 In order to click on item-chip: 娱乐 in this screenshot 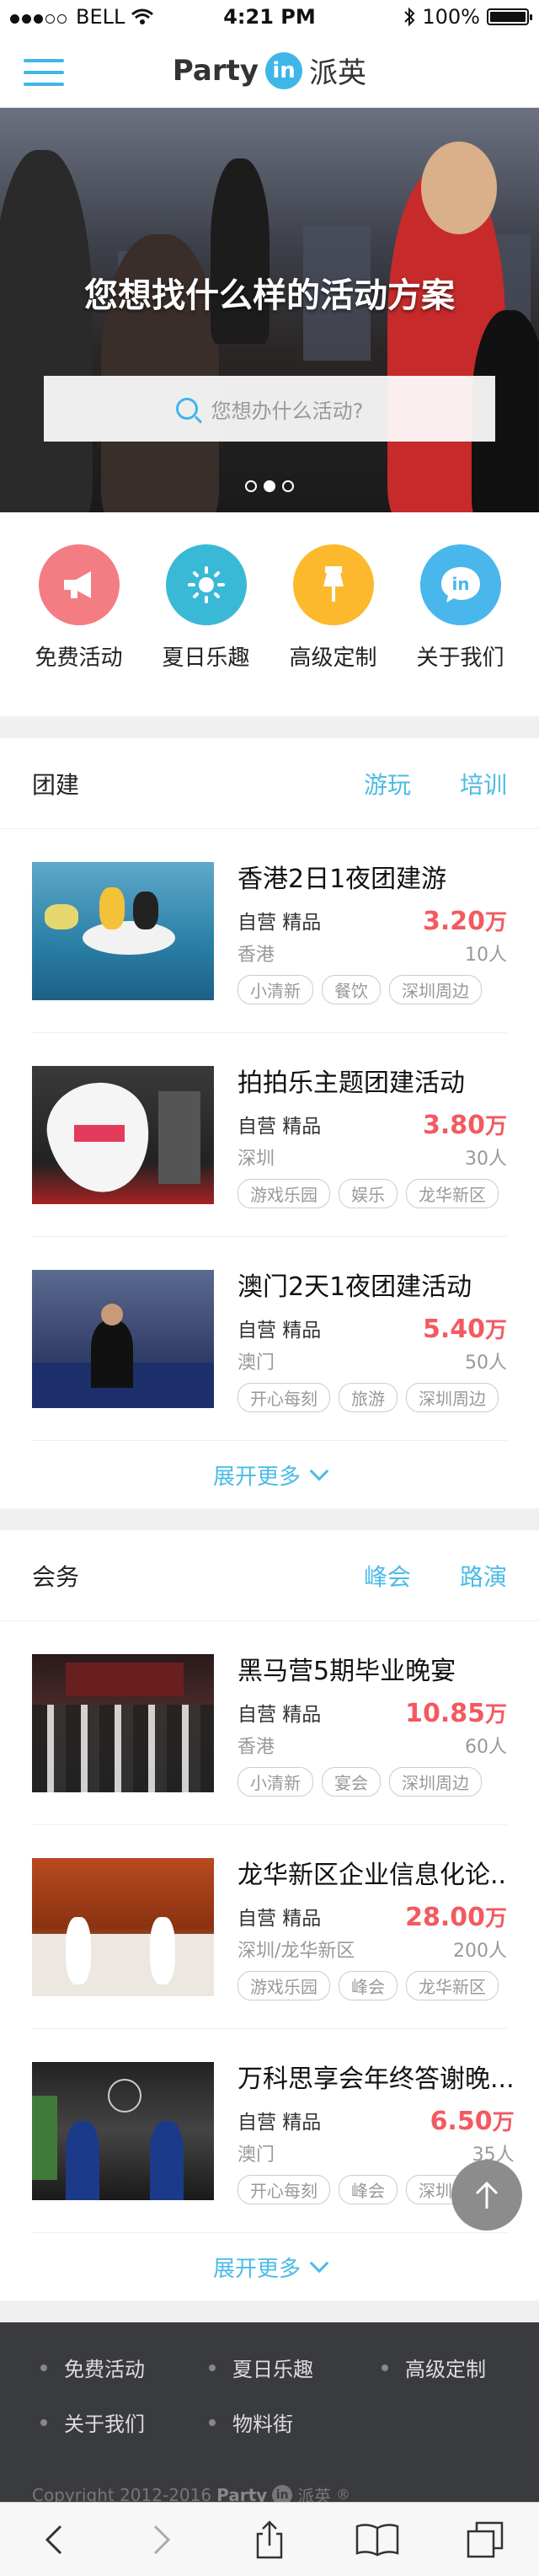, I will do `click(368, 1193)`.